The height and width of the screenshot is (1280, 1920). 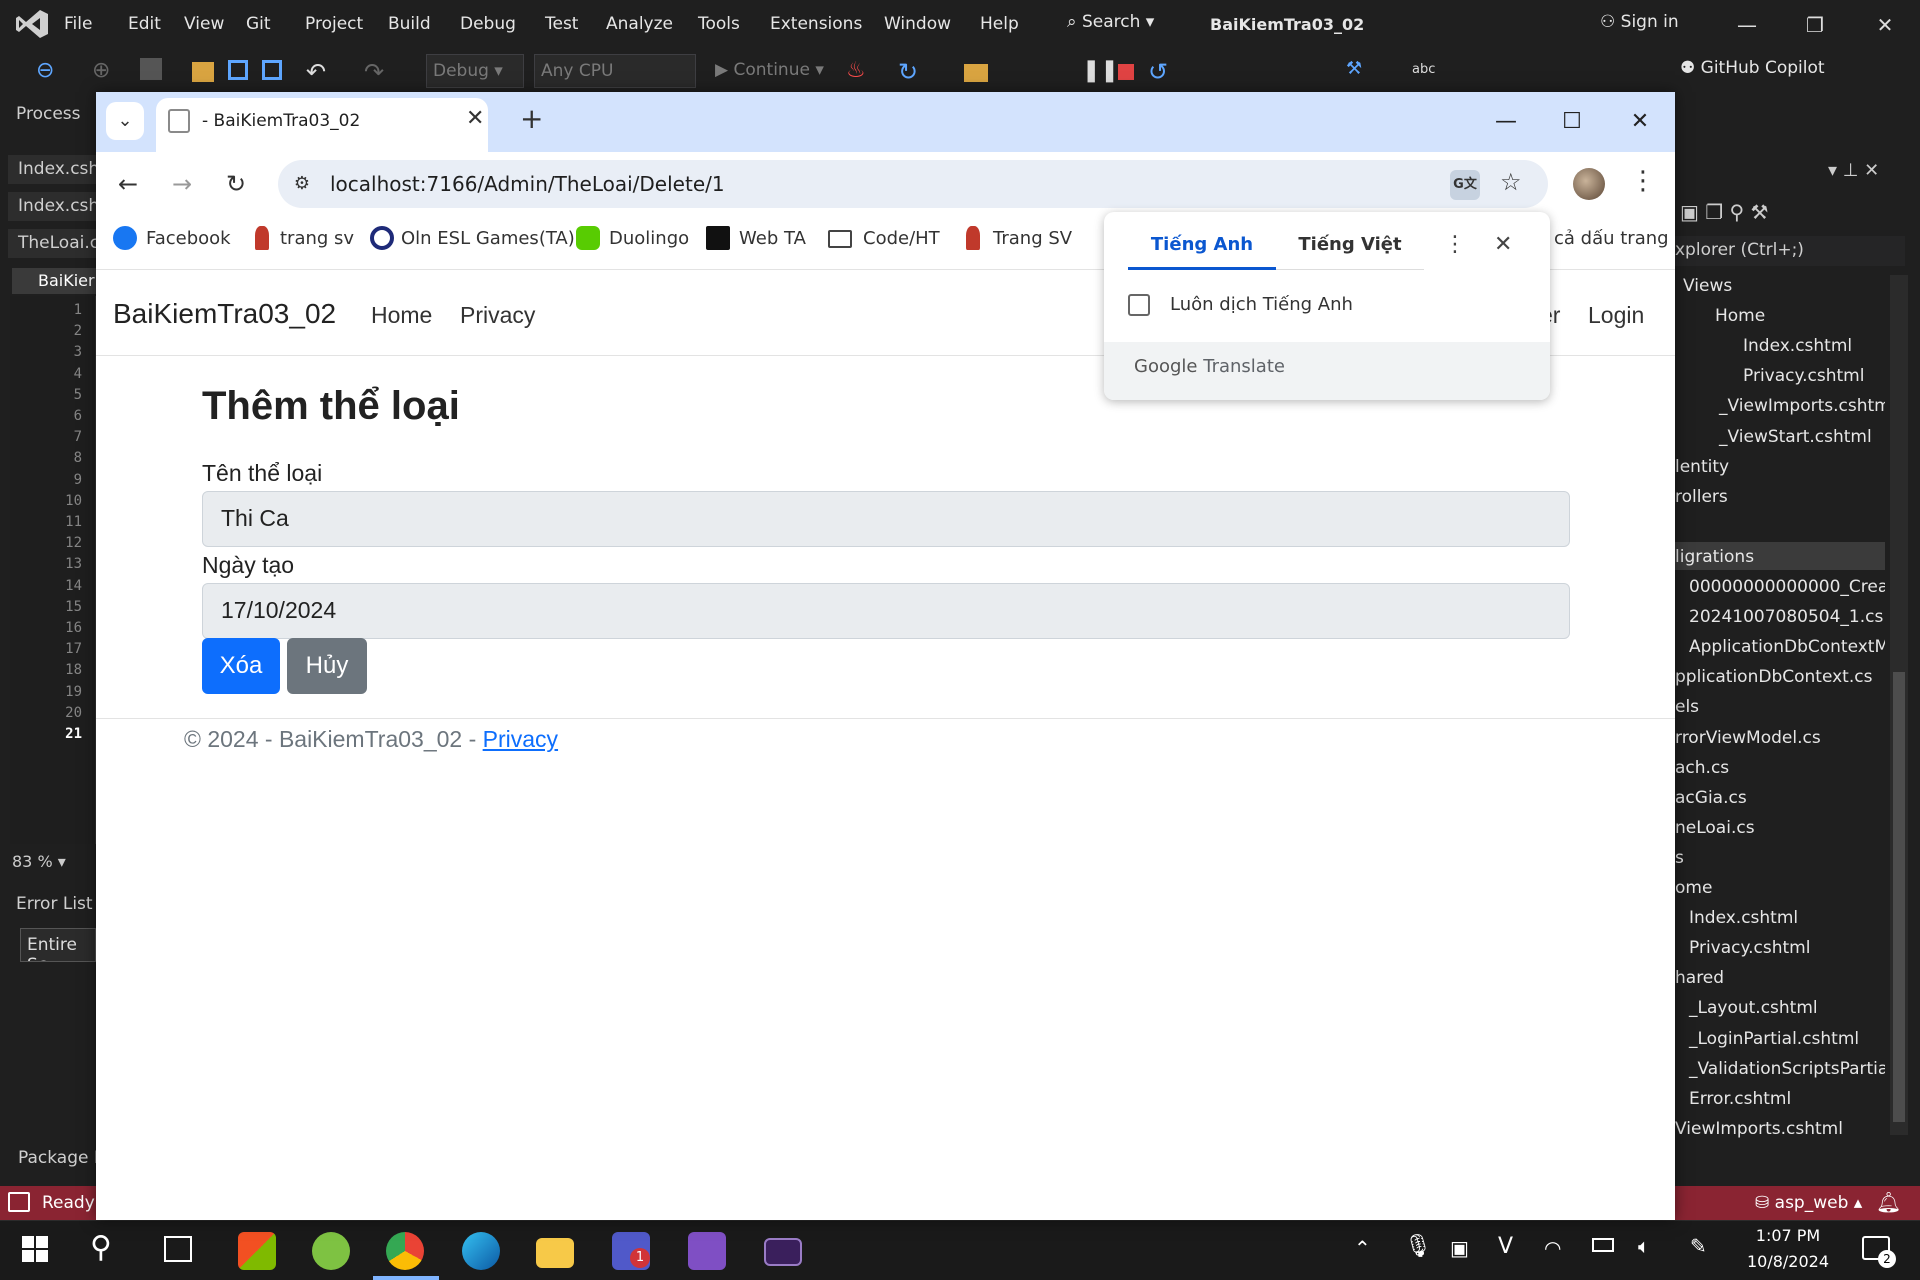 I want to click on greenshot-icon, so click(x=331, y=1251).